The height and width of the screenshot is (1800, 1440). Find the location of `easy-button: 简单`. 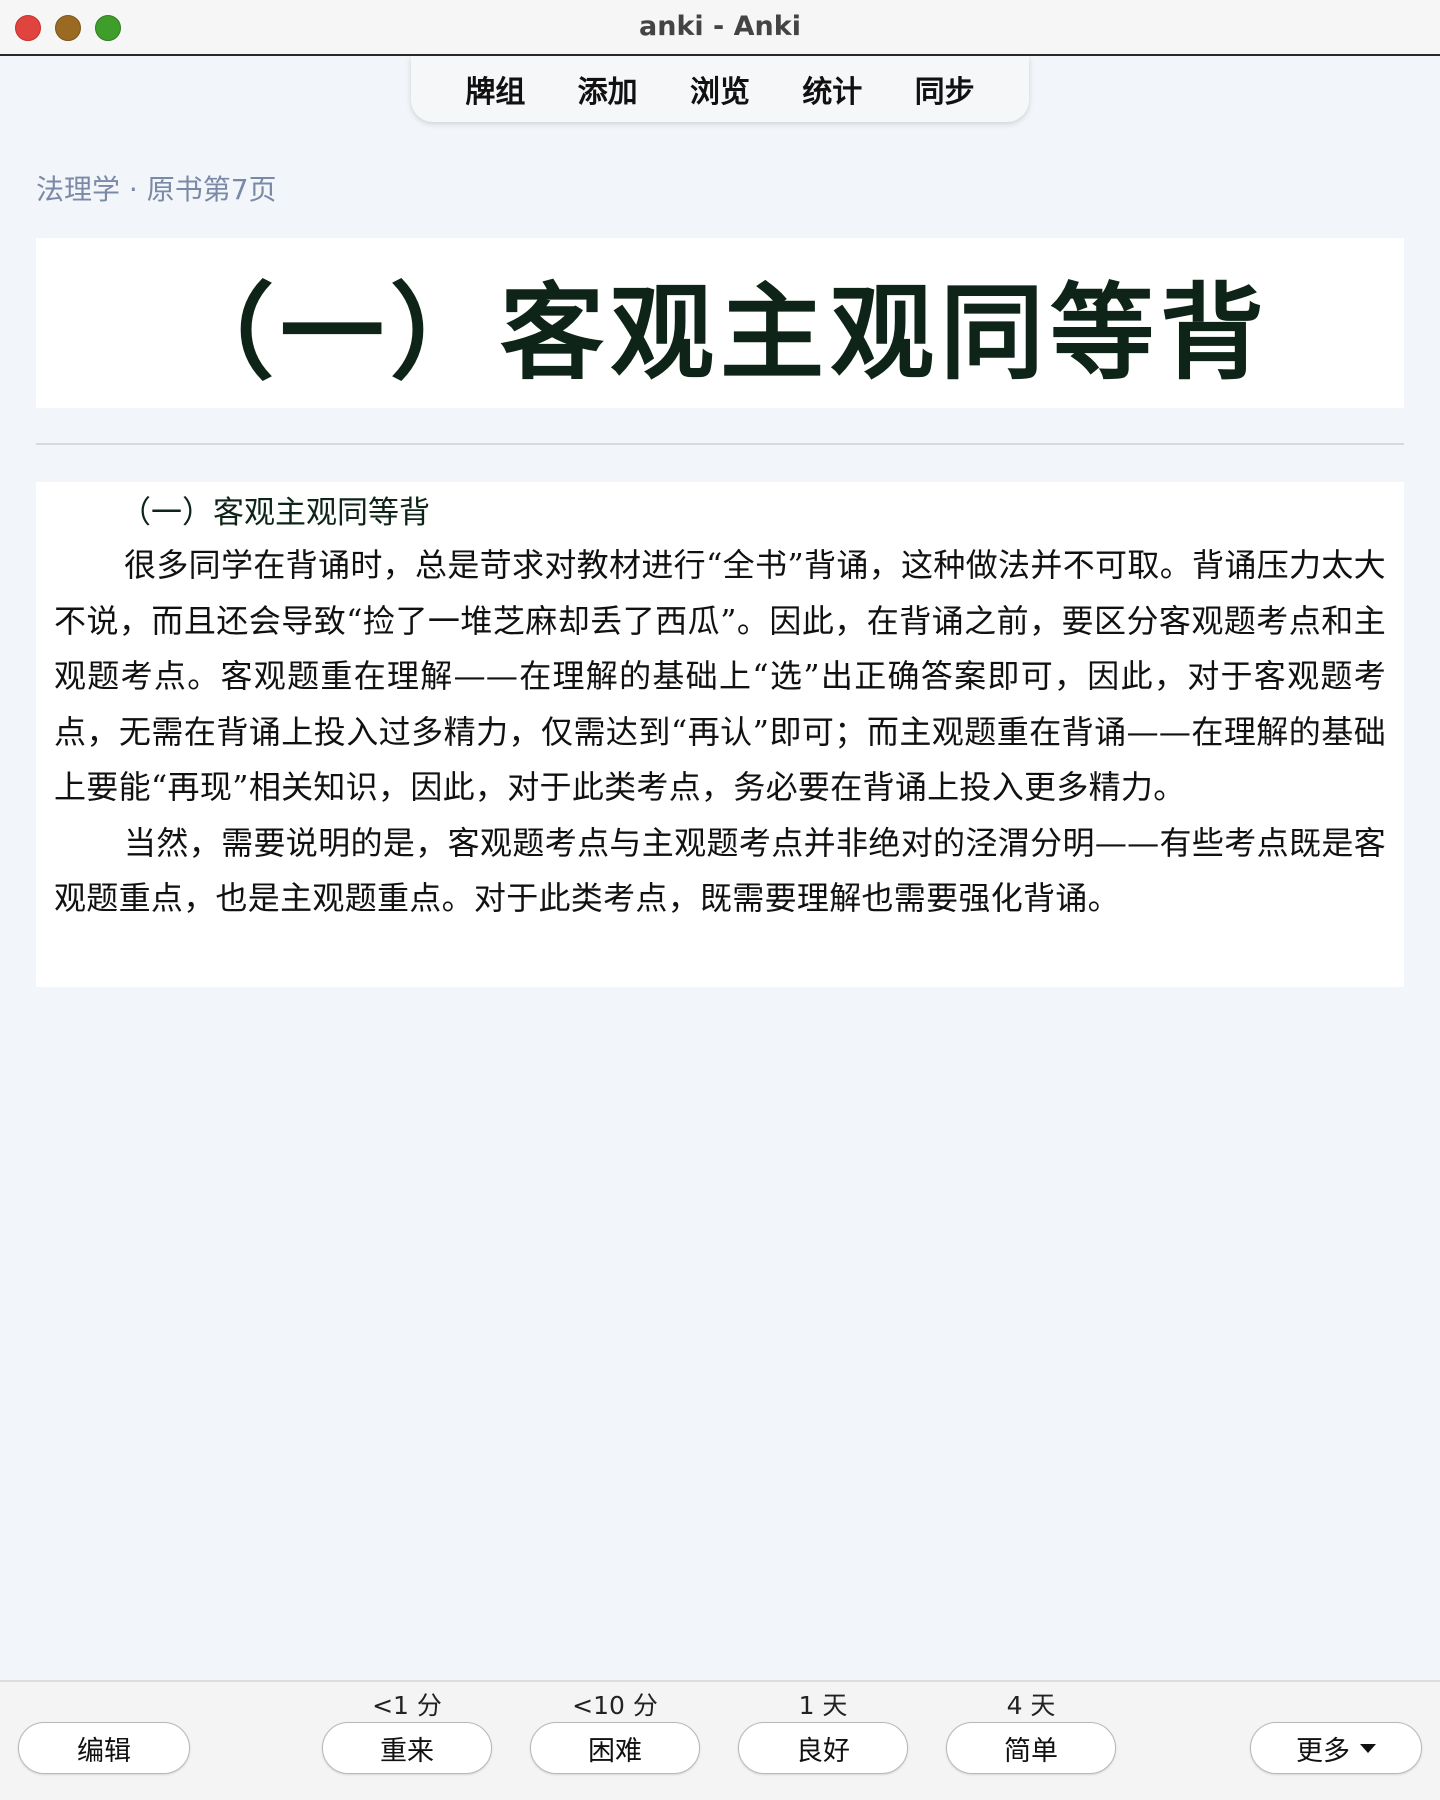

easy-button: 简单 is located at coordinates (1031, 1748).